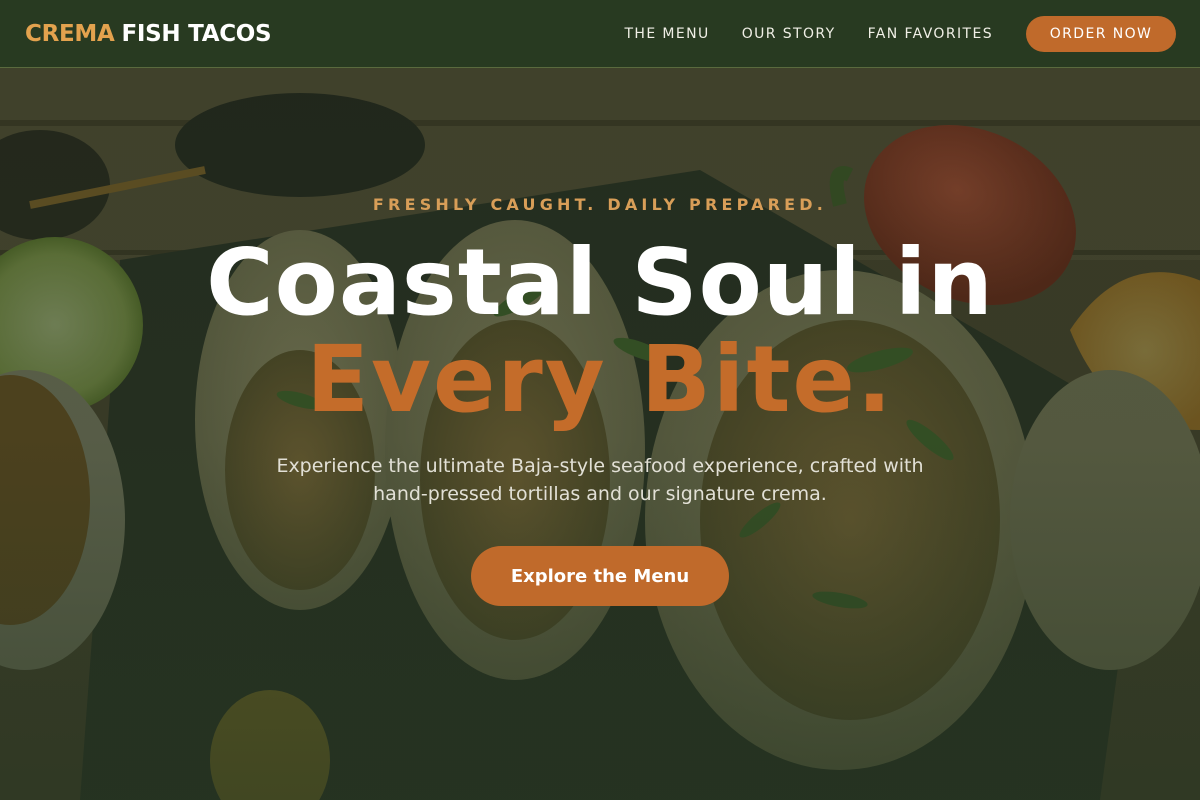  I want to click on hero-headline-line-2: Every Bite., so click(600, 379).